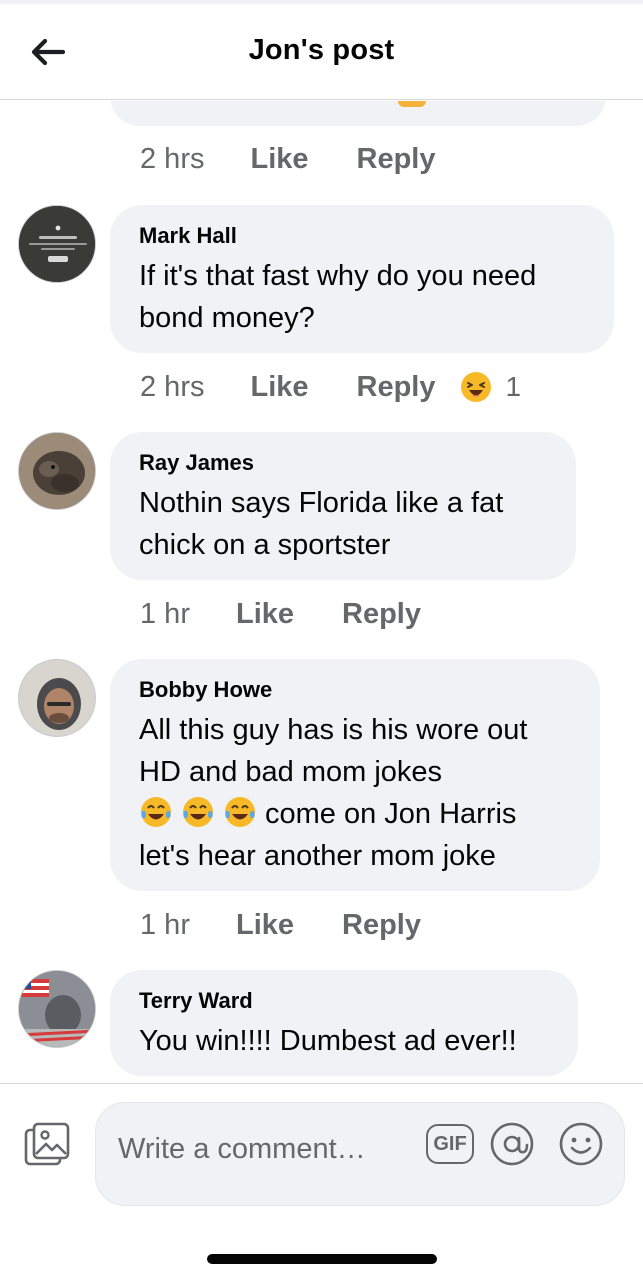  I want to click on dog-photo-icon, so click(57, 471).